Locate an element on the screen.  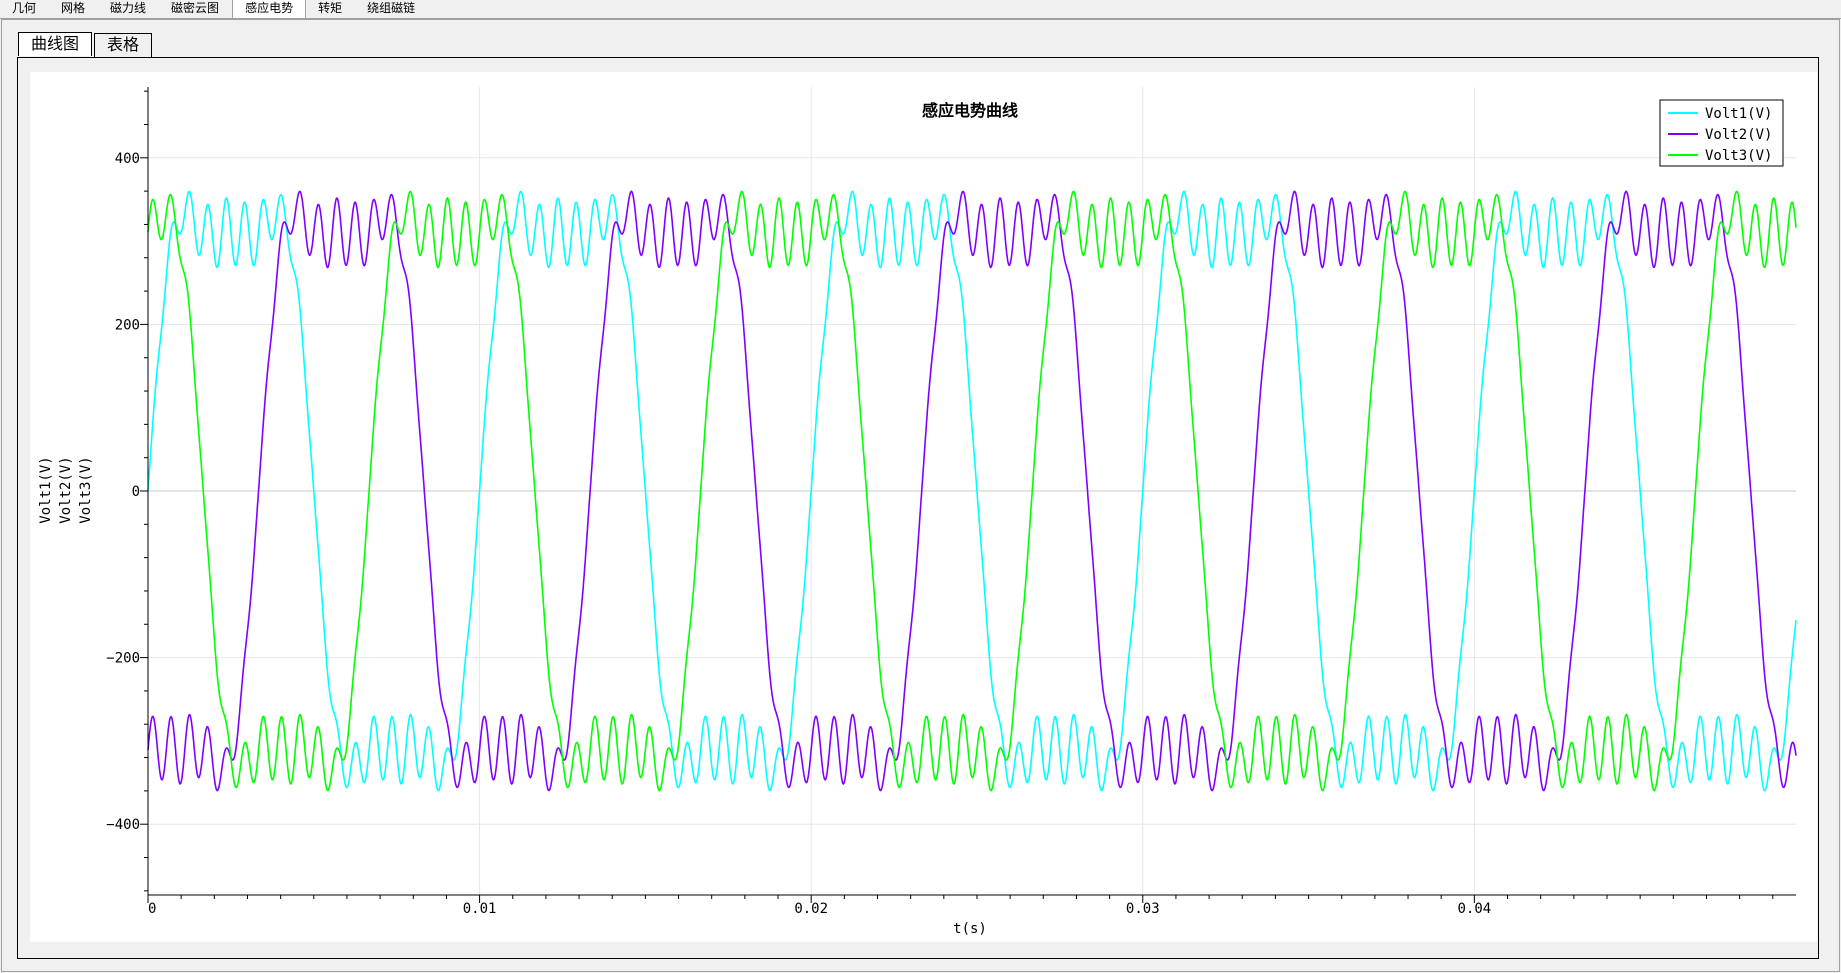
legend-label-3: Volt3(V) is located at coordinates (1738, 156).